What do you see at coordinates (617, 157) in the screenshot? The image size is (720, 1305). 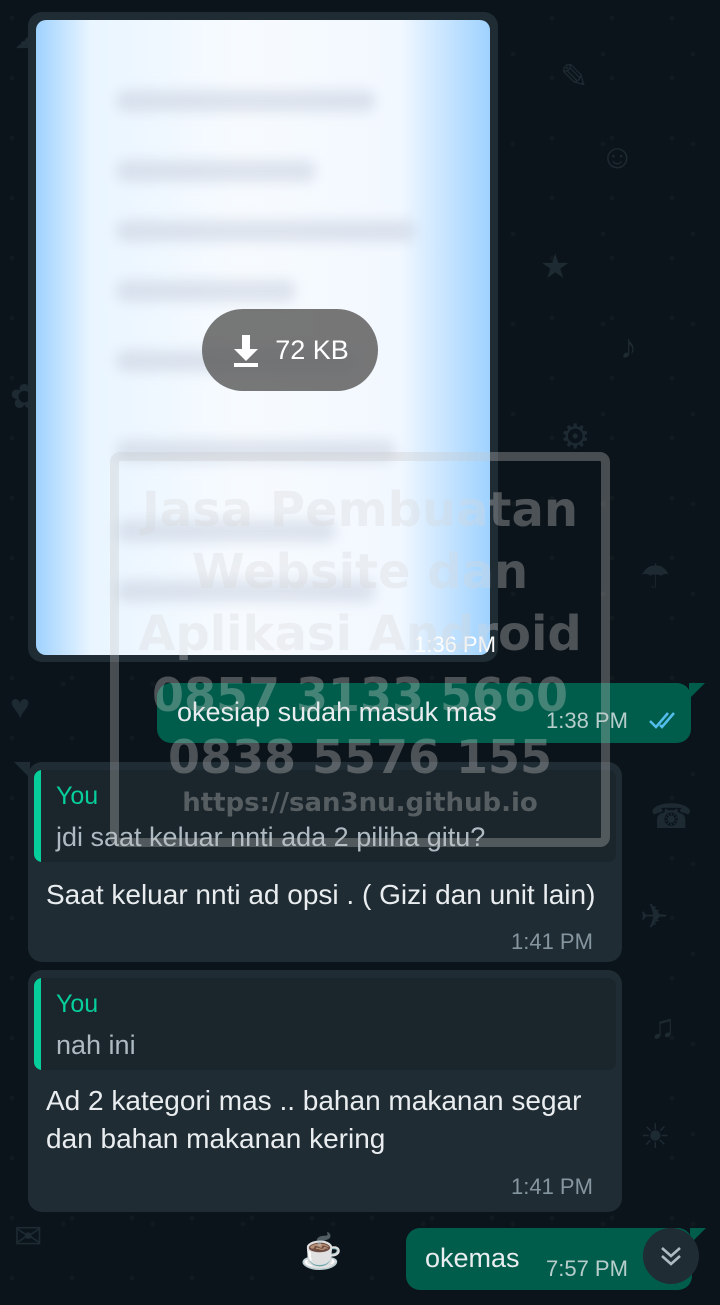 I see `doodle-icon: ☺` at bounding box center [617, 157].